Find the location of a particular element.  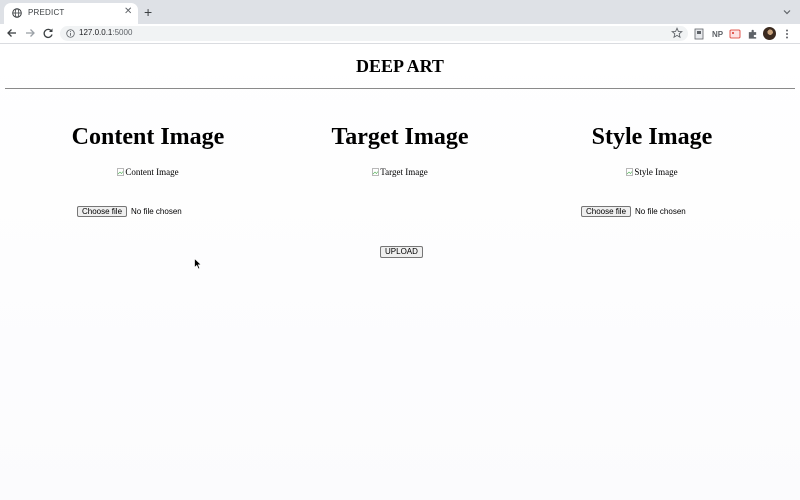

target-image-heading: Target Image is located at coordinates (400, 137).